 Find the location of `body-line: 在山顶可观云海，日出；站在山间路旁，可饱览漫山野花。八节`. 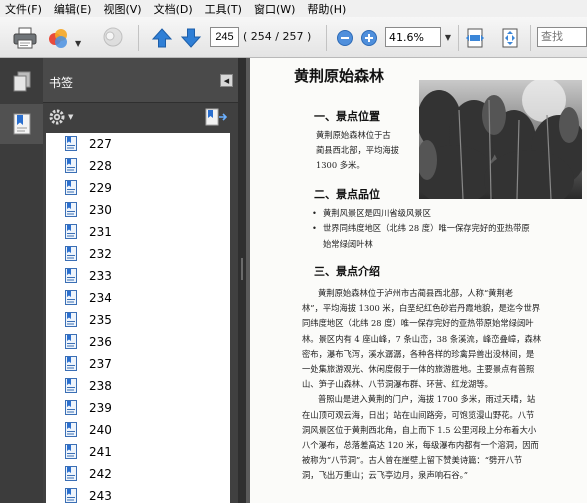

body-line: 在山顶可观云海，日出；站在山间路旁，可饱览漫山野花。八节 is located at coordinates (418, 414).